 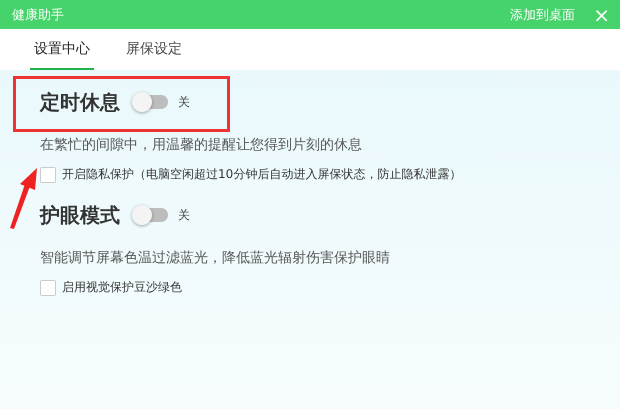 I want to click on checkbox-label: 开启隐私保护（电脑空闲超过10分钟后自动进入屏保状态，防止隐私泄露）, so click(x=262, y=174).